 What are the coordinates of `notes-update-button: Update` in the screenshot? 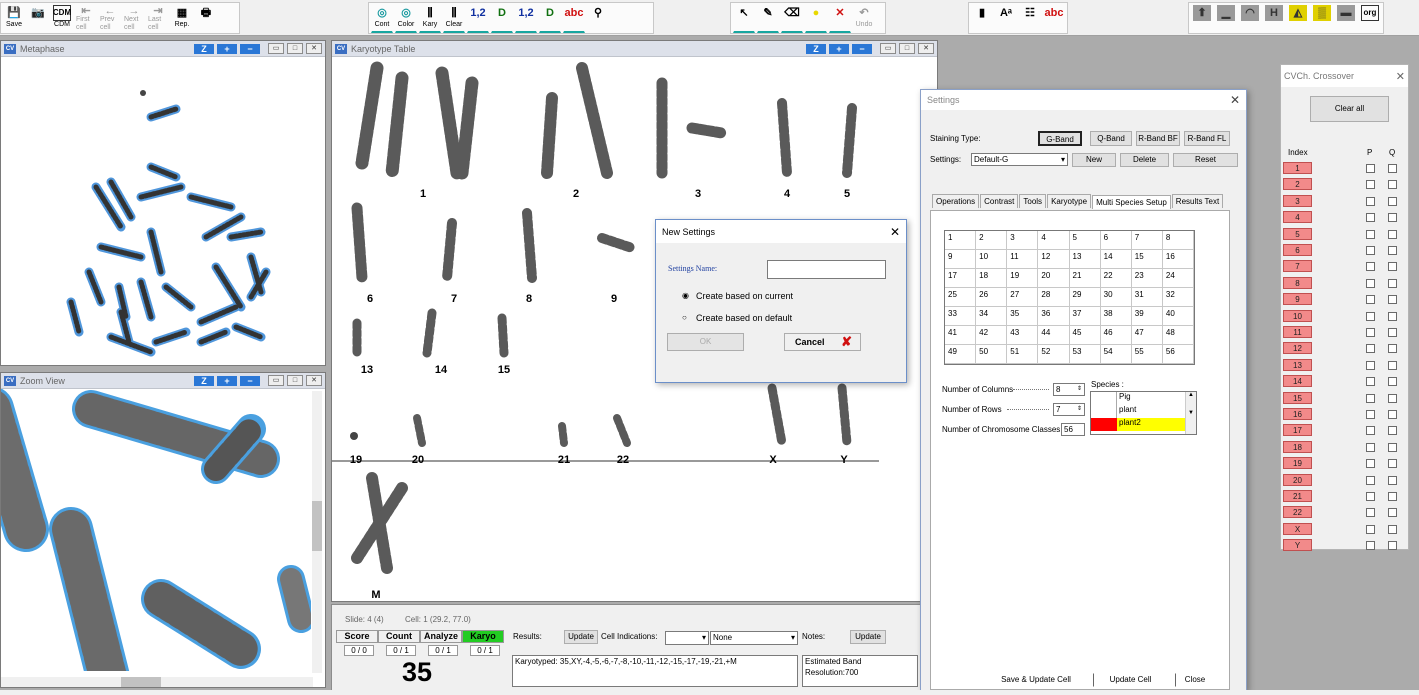 It's located at (868, 637).